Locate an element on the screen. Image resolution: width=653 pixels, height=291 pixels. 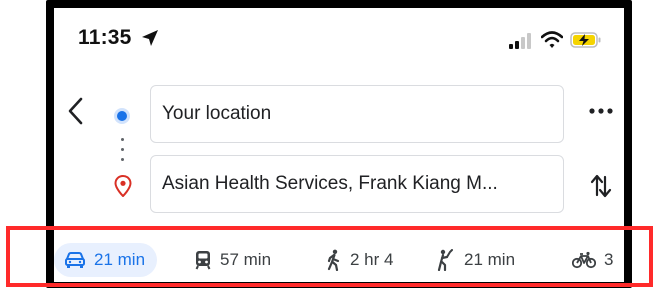
mode-bike: 3 is located at coordinates (592, 260).